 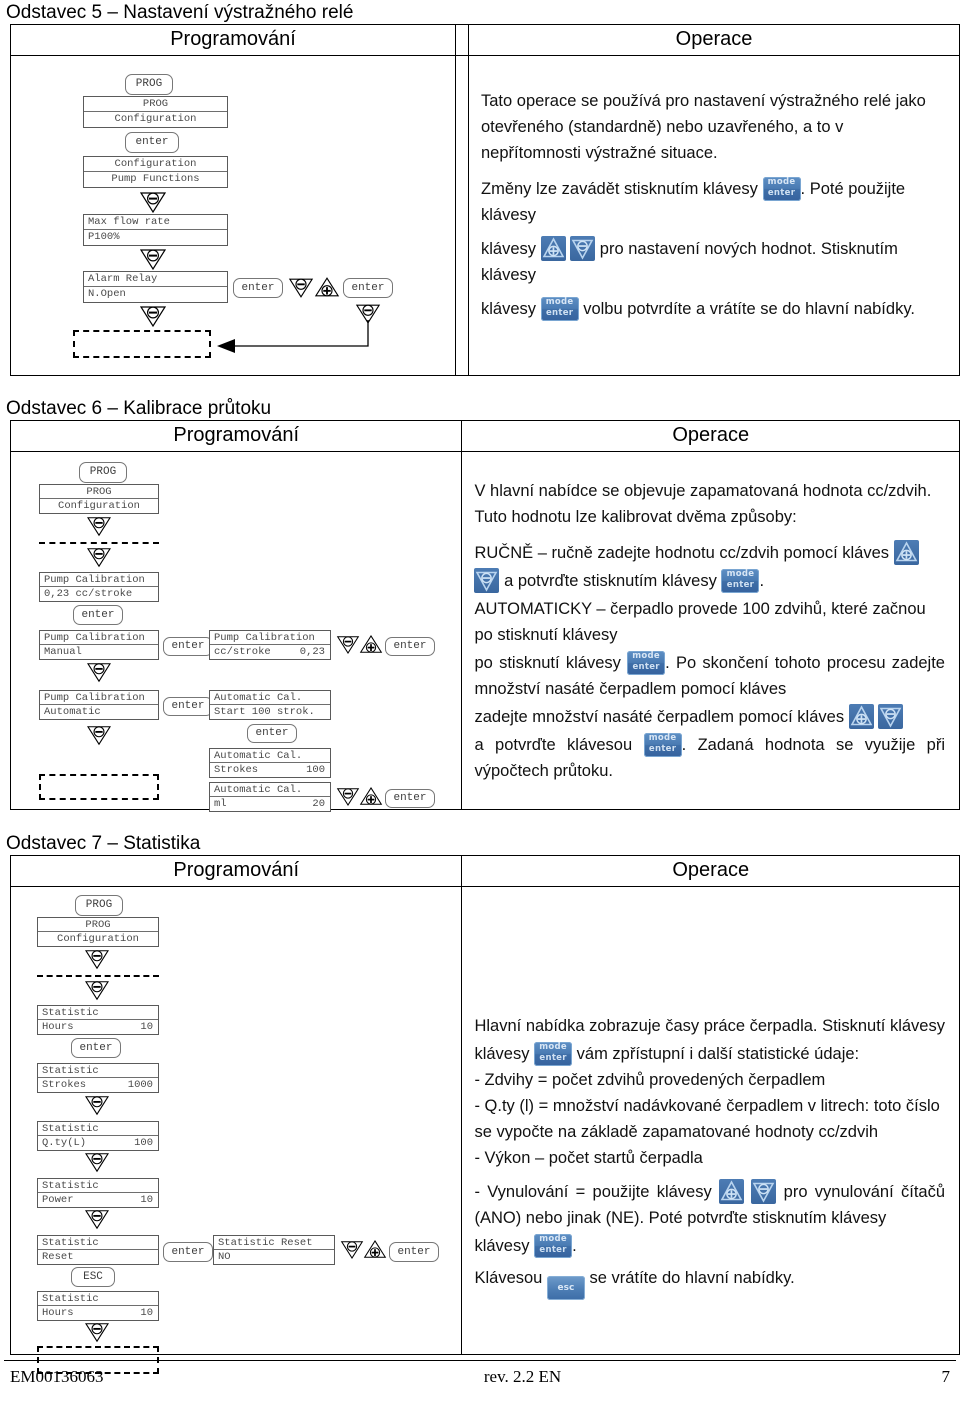 I want to click on lcd-screen: Statistic Reset NO, so click(x=274, y=1250).